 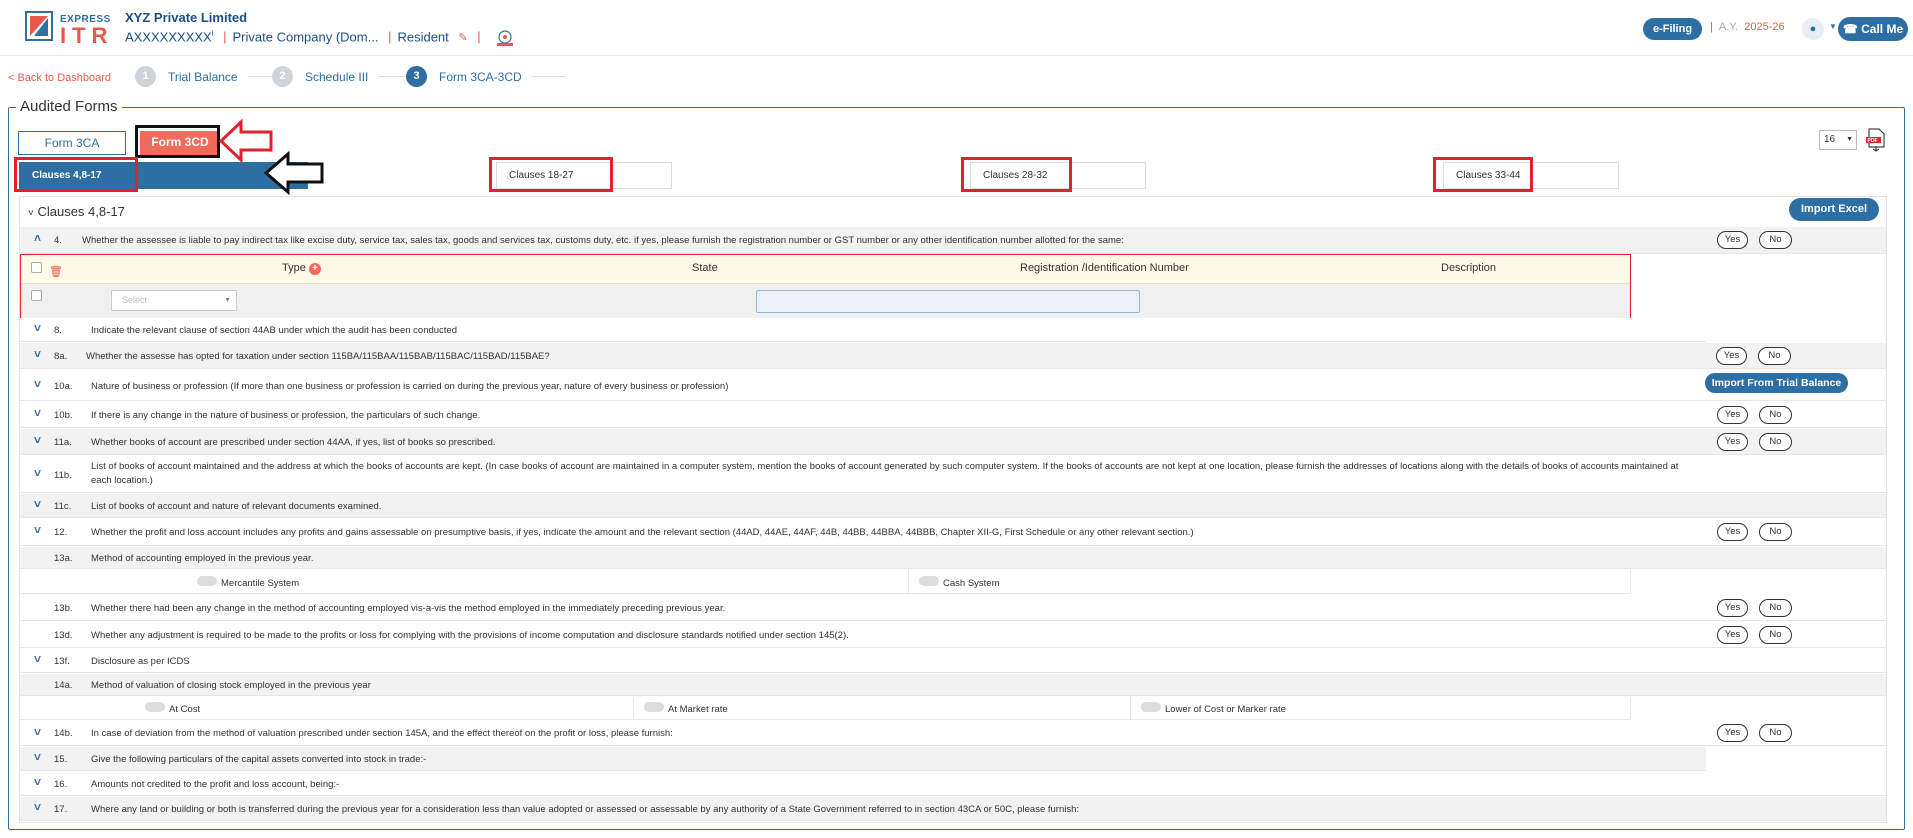 What do you see at coordinates (37, 238) in the screenshot?
I see `chevron-up-icon: ˄` at bounding box center [37, 238].